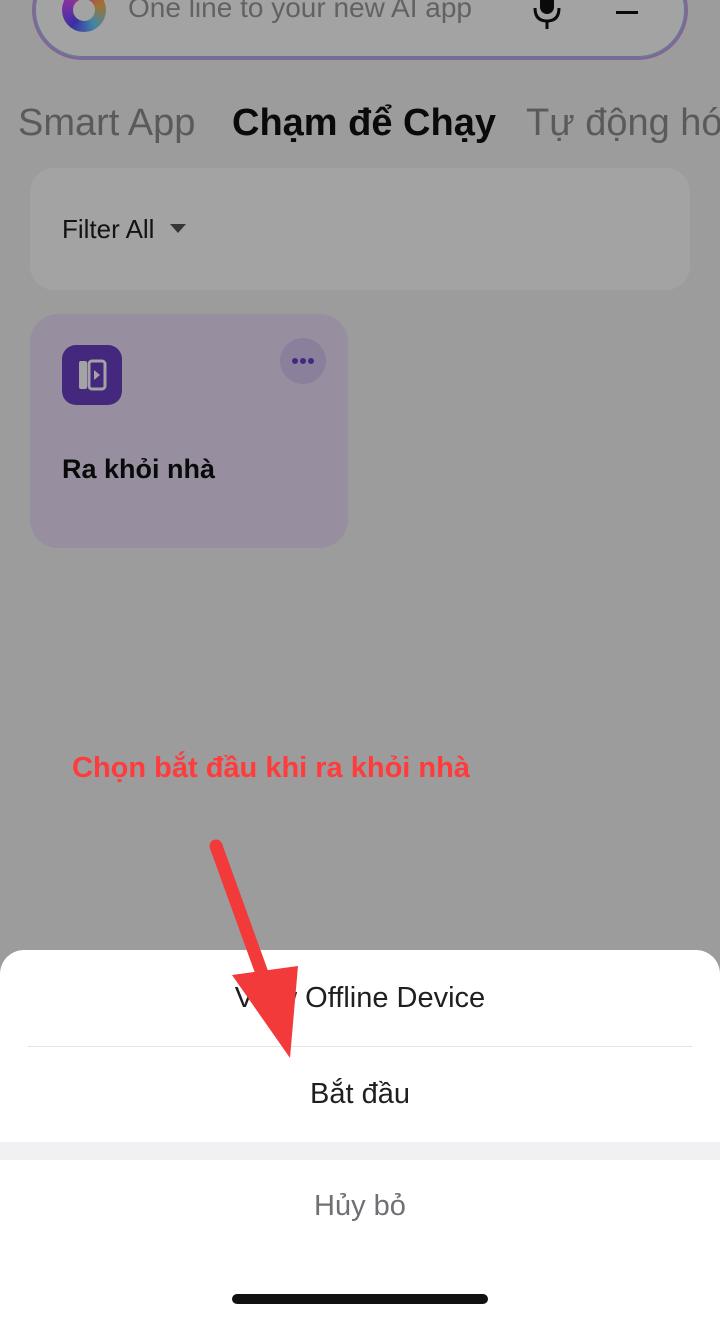  I want to click on sheet-gap, so click(360, 1151).